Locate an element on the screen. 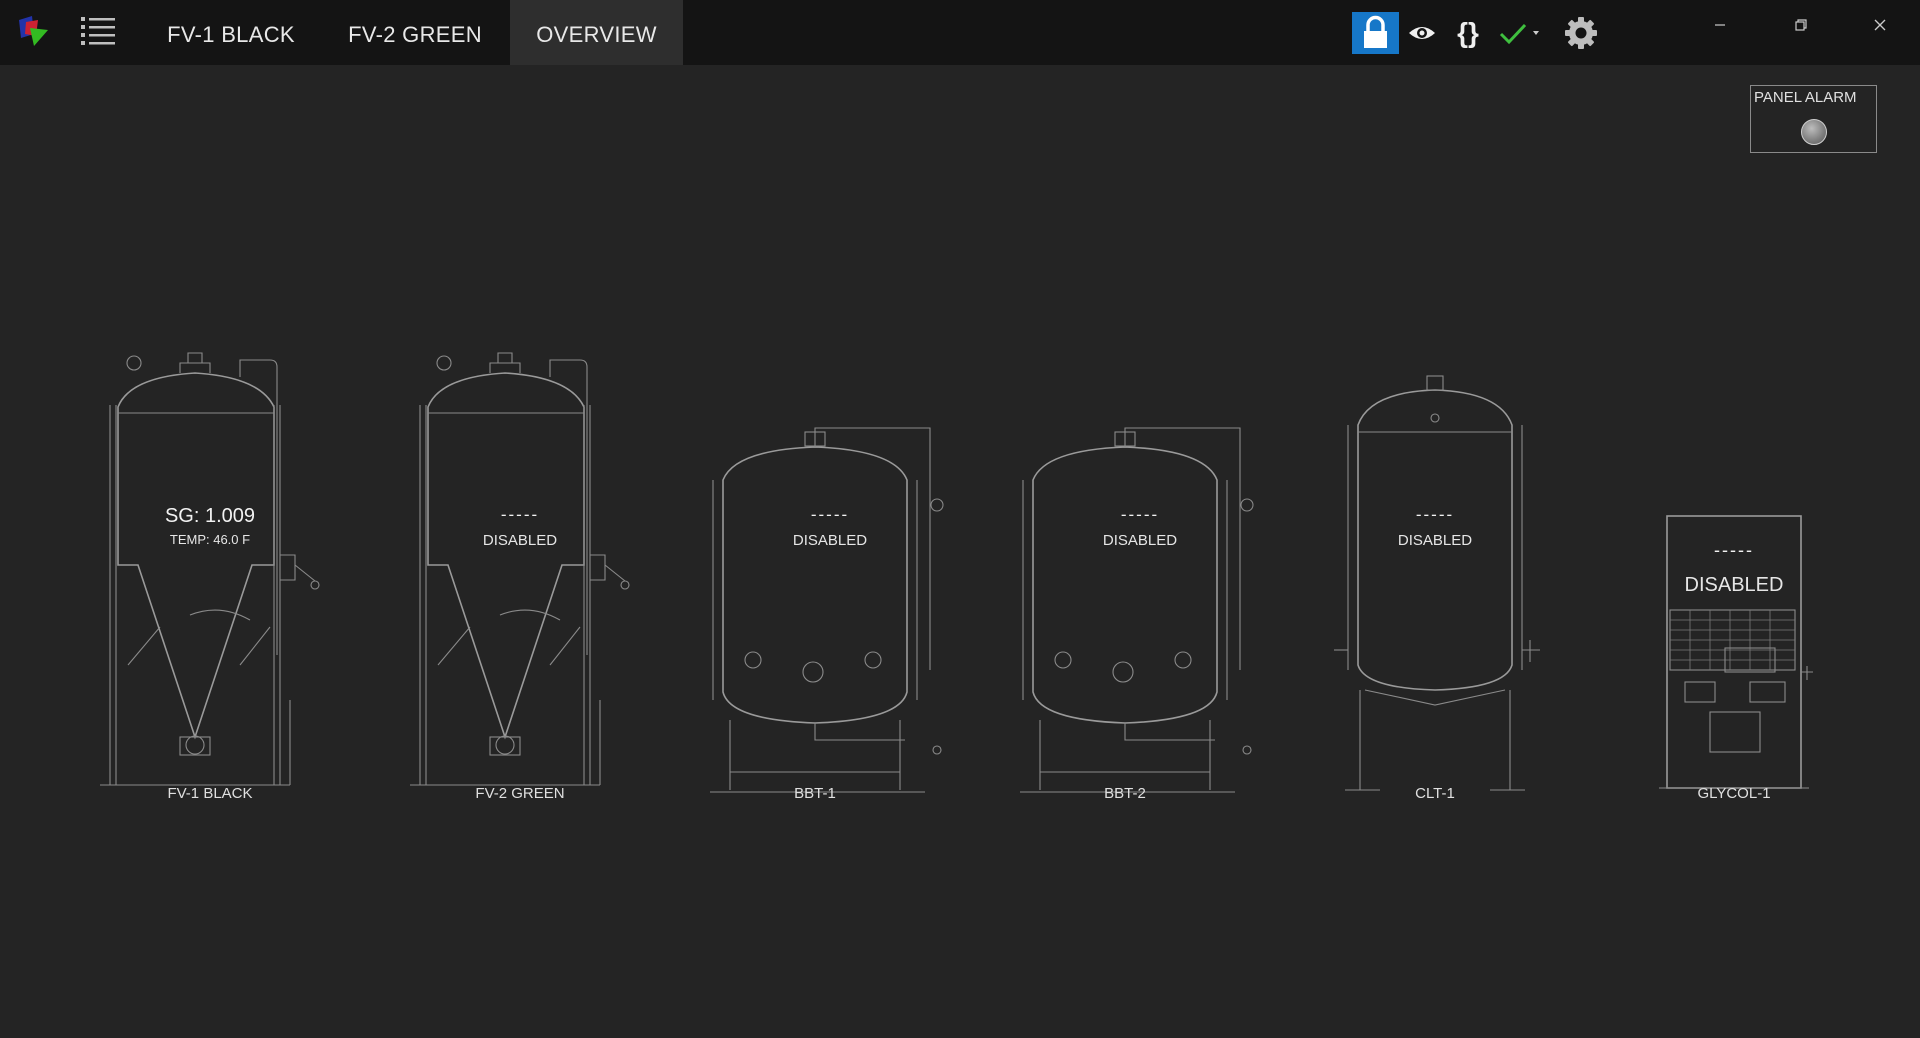 The width and height of the screenshot is (1920, 1038). tab-overview: OVERVIEW is located at coordinates (596, 32).